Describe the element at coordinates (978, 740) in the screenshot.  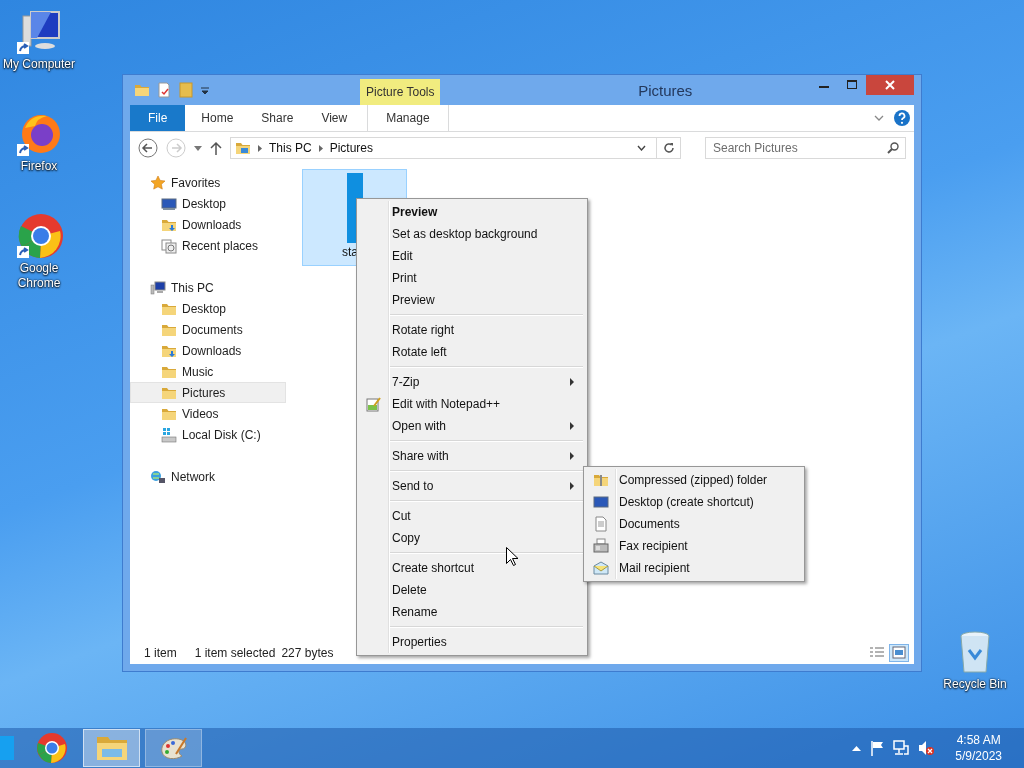
I see `clock-time: 4:58 AM` at that location.